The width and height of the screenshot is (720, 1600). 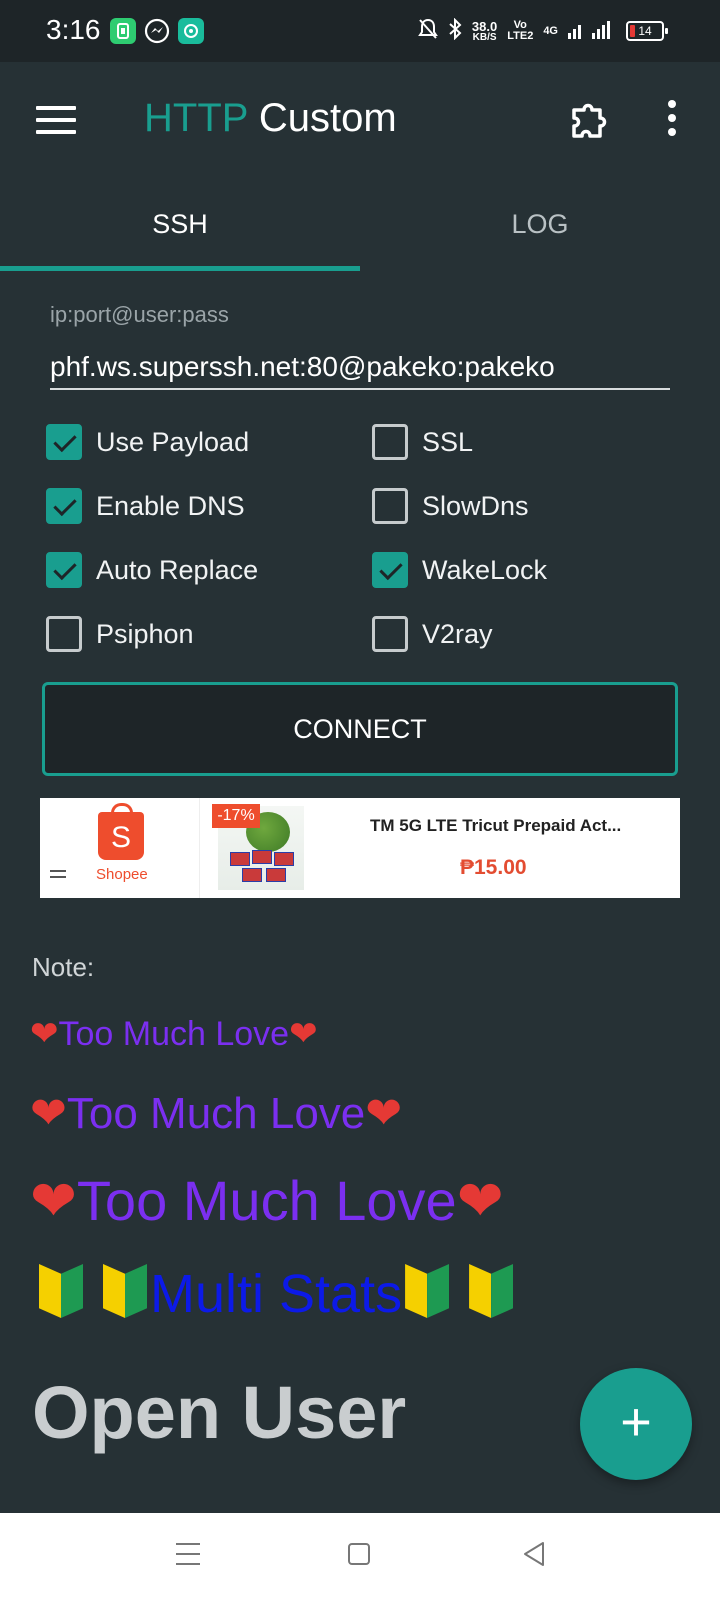 I want to click on ssh-field-label: ip:port@user:pass, so click(x=139, y=314).